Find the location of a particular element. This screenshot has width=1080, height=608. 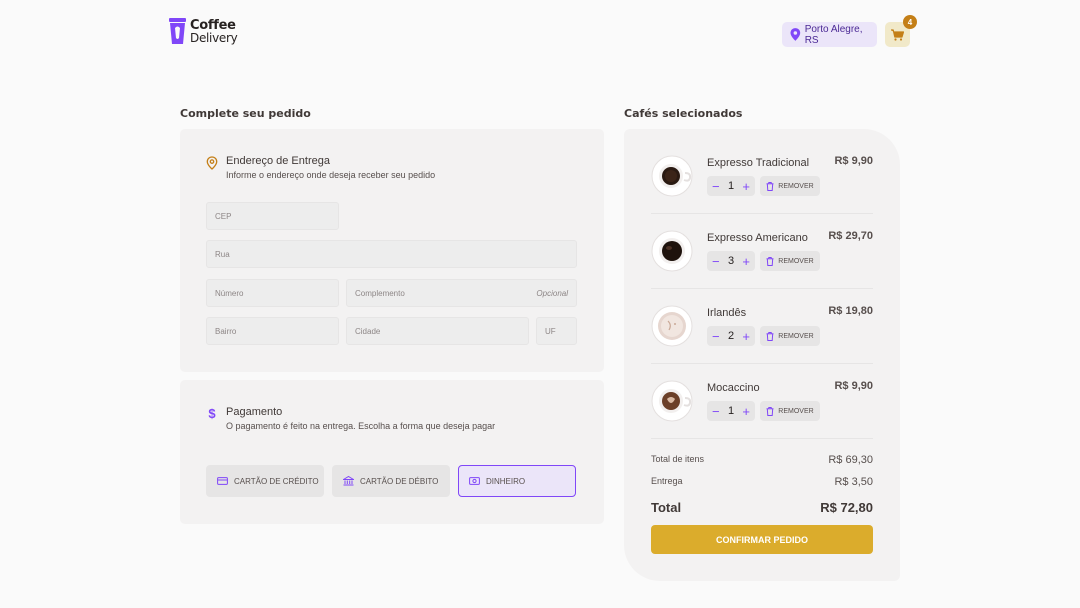

delivery-row: Entrega R$ 3,50 is located at coordinates (762, 482).